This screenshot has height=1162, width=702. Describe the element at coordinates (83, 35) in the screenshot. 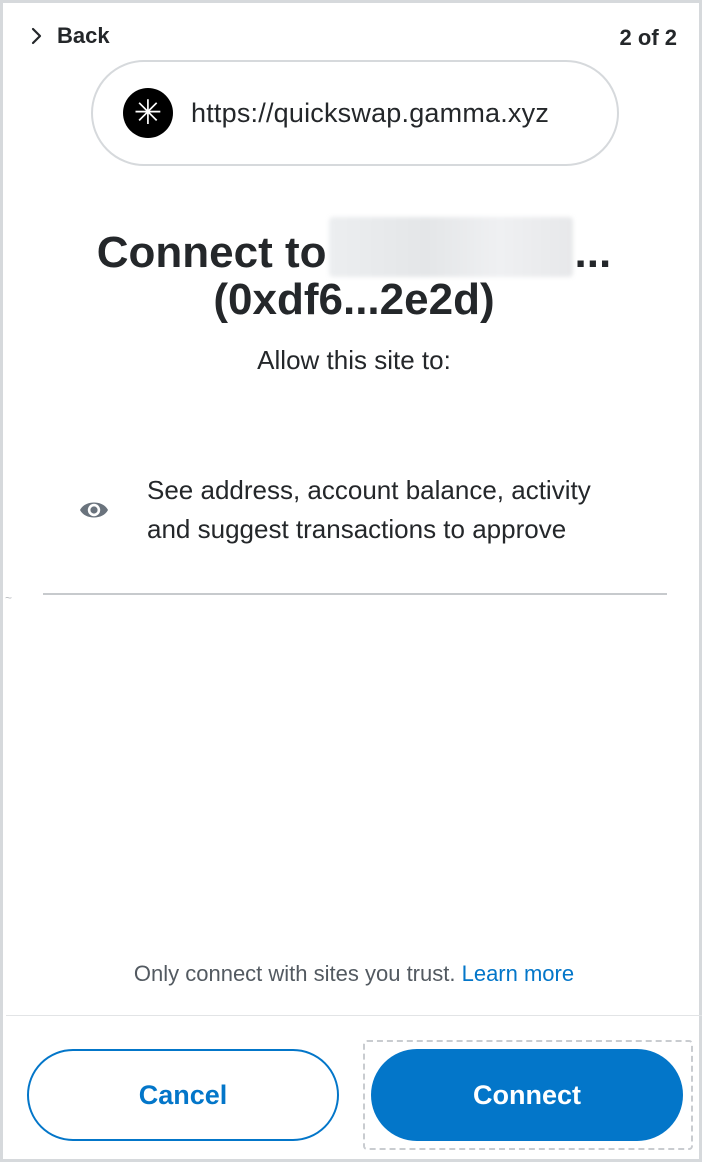

I see `back-label: Back` at that location.